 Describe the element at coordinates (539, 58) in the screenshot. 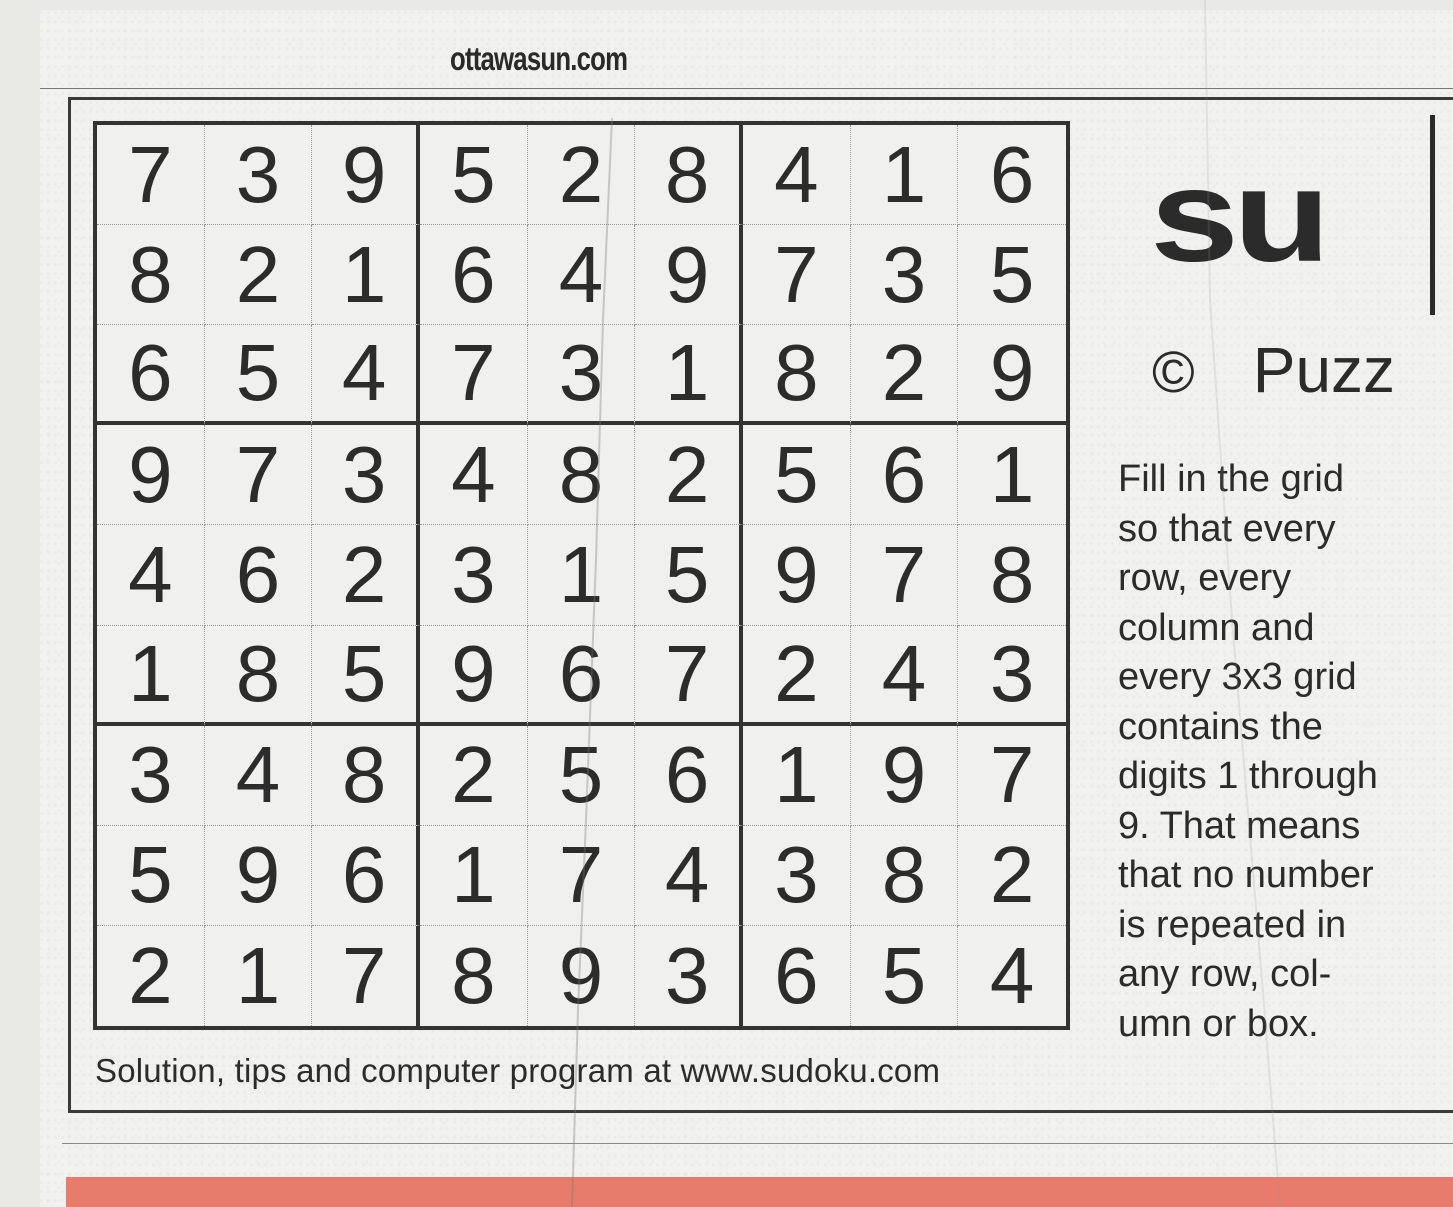

I see `masthead: ottawasun.com` at that location.